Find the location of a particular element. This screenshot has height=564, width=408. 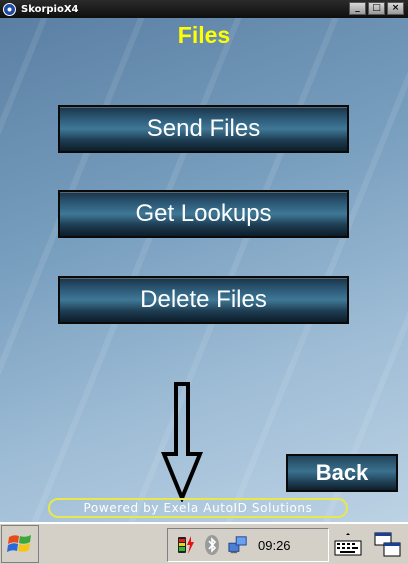

bluetooth-icon is located at coordinates (212, 545).